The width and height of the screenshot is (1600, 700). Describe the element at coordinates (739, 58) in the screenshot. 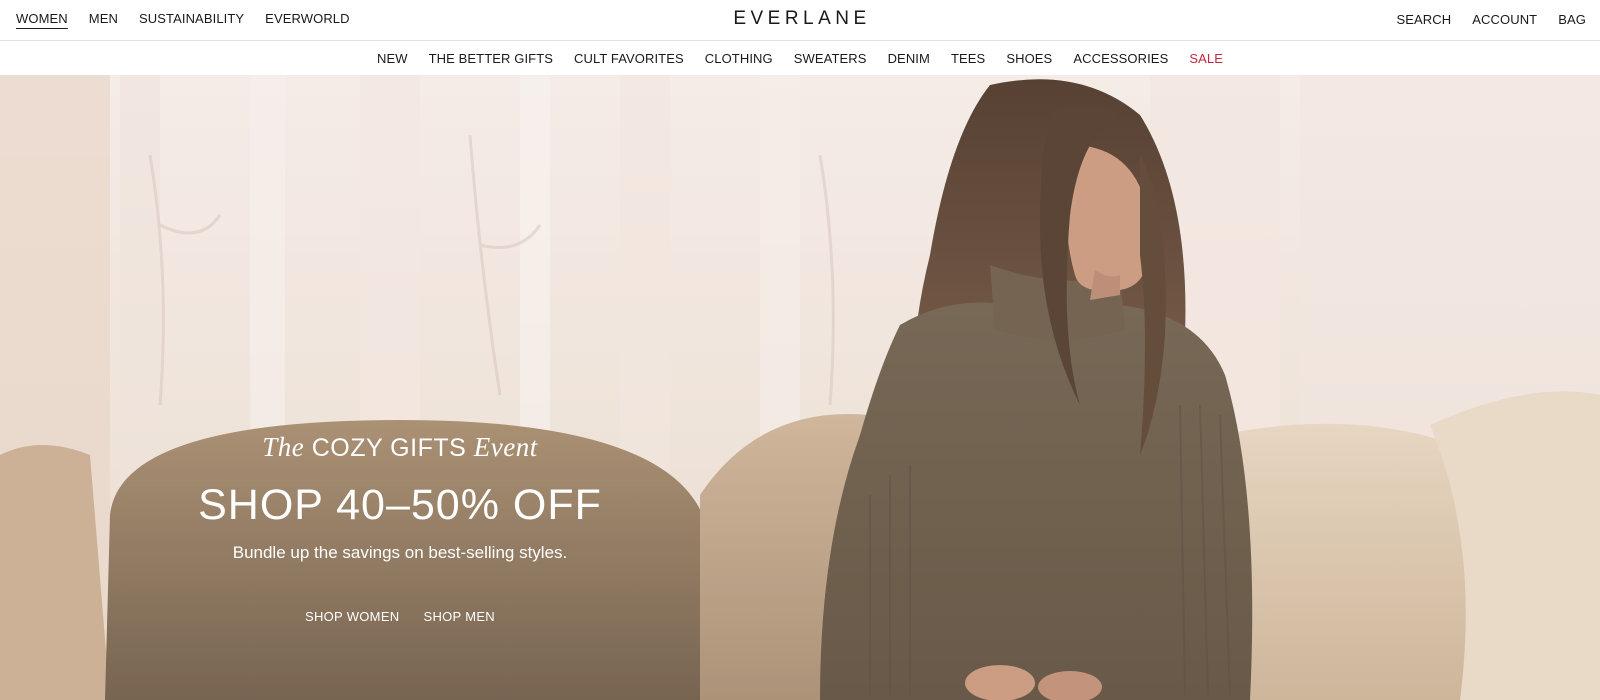

I see `category-clothing: CLOTHING` at that location.